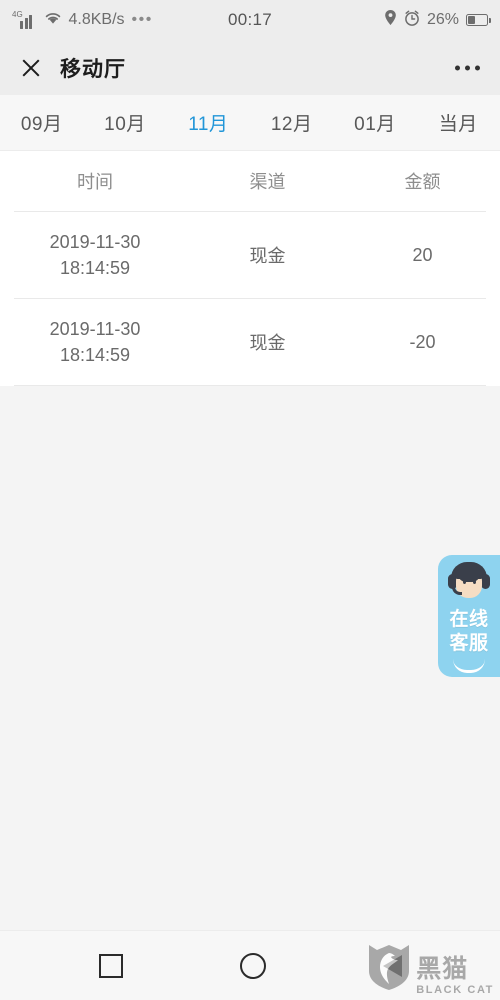 The height and width of the screenshot is (1000, 500). What do you see at coordinates (467, 67) in the screenshot?
I see `more-options-icon` at bounding box center [467, 67].